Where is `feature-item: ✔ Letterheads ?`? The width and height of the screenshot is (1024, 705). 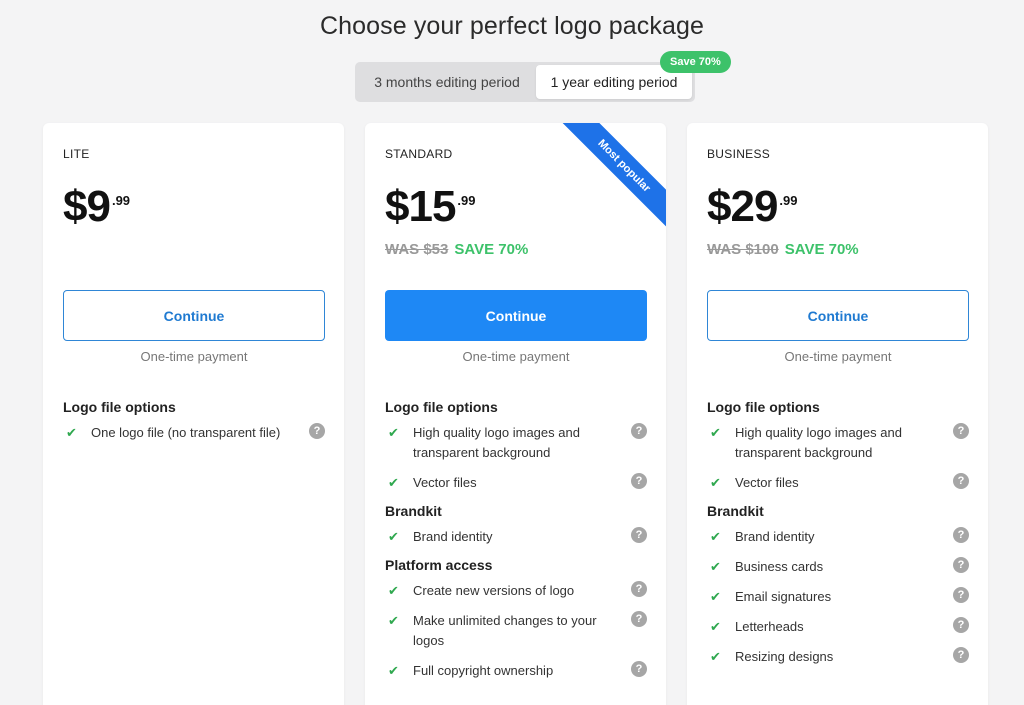
feature-item: ✔ Letterheads ? is located at coordinates (838, 627).